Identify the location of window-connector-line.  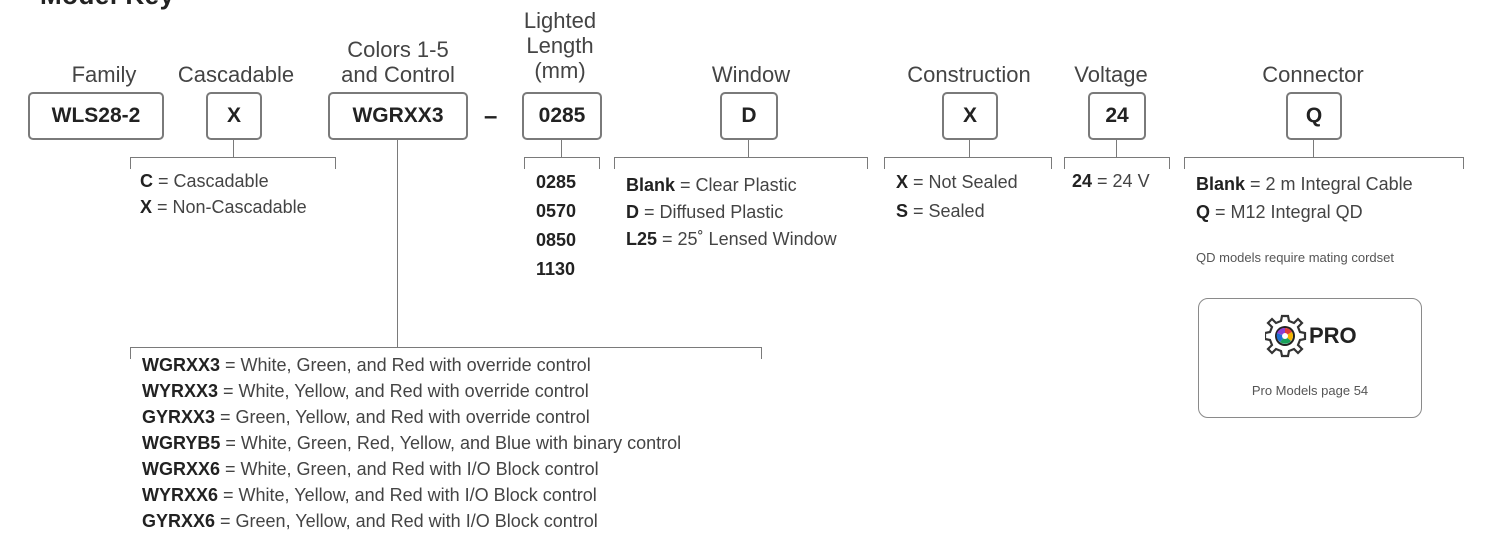
(748, 149).